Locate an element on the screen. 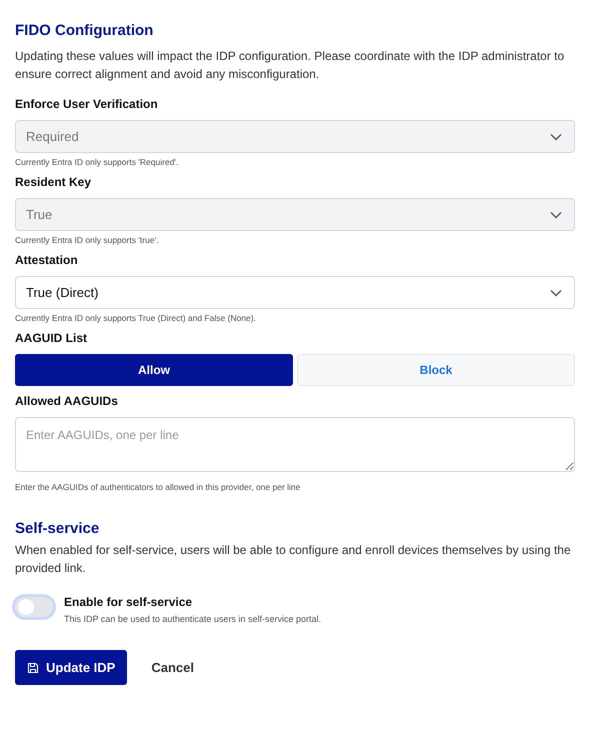 This screenshot has height=747, width=589. field-label: Resident Key is located at coordinates (53, 182).